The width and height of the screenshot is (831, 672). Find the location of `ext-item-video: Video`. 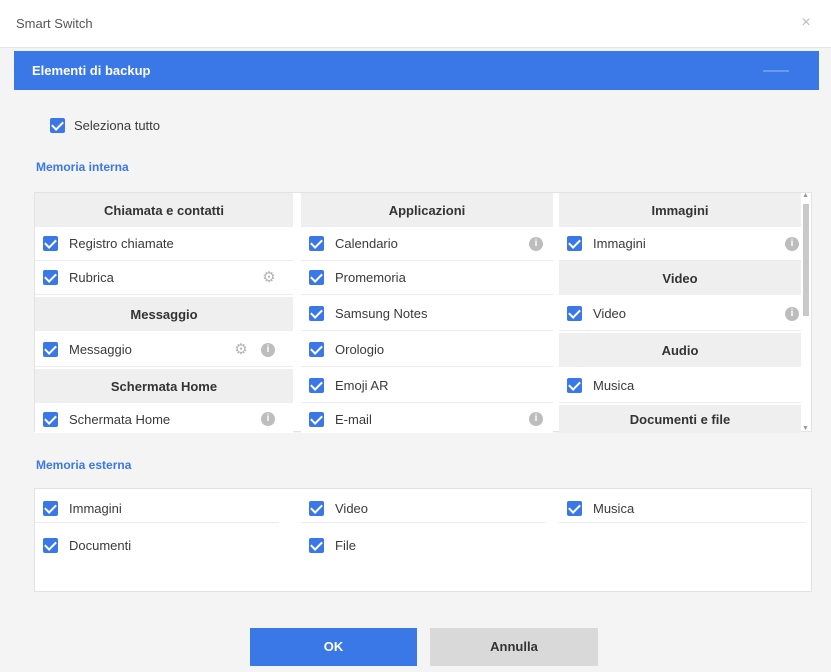

ext-item-video: Video is located at coordinates (423, 509).